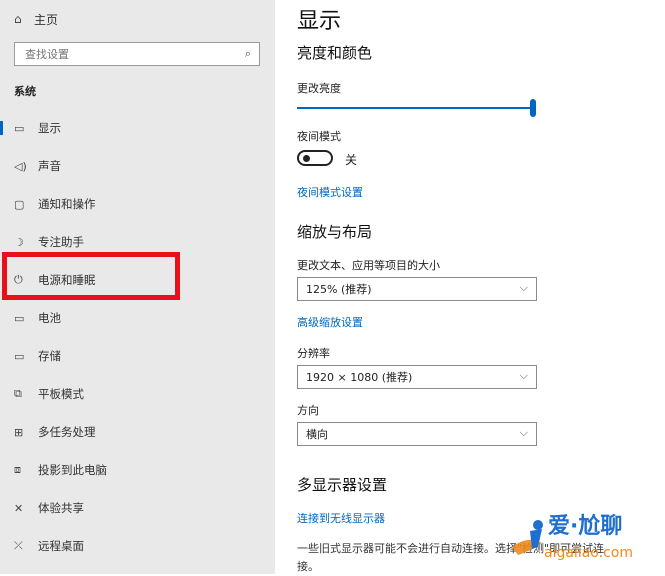 This screenshot has height=576, width=665. What do you see at coordinates (61, 242) in the screenshot?
I see `sidebar-item-label: 专注助手` at bounding box center [61, 242].